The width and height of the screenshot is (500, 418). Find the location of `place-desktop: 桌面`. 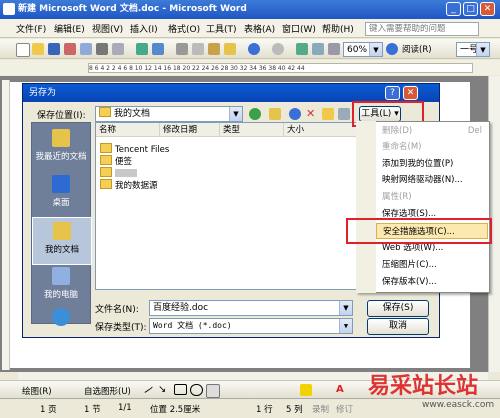

place-desktop: 桌面 is located at coordinates (61, 194).